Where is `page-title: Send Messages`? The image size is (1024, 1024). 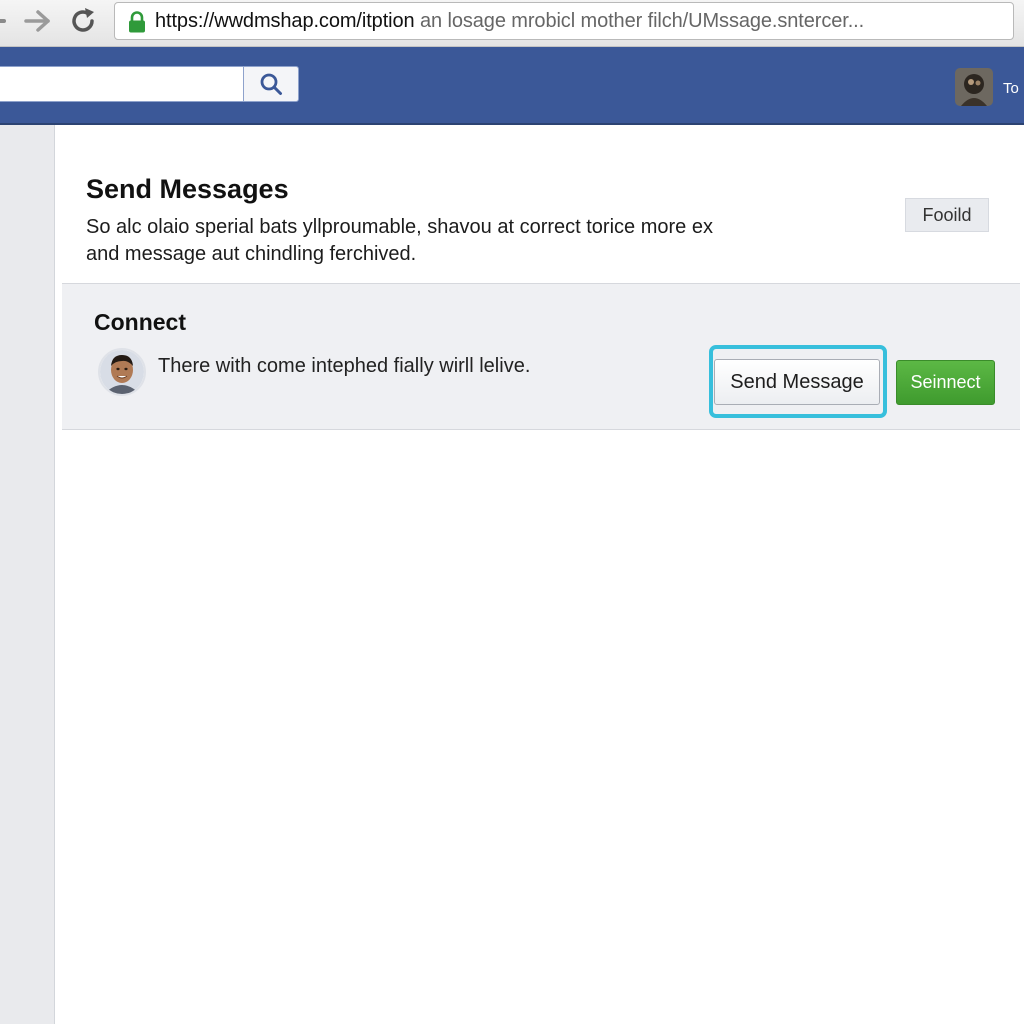 page-title: Send Messages is located at coordinates (187, 189).